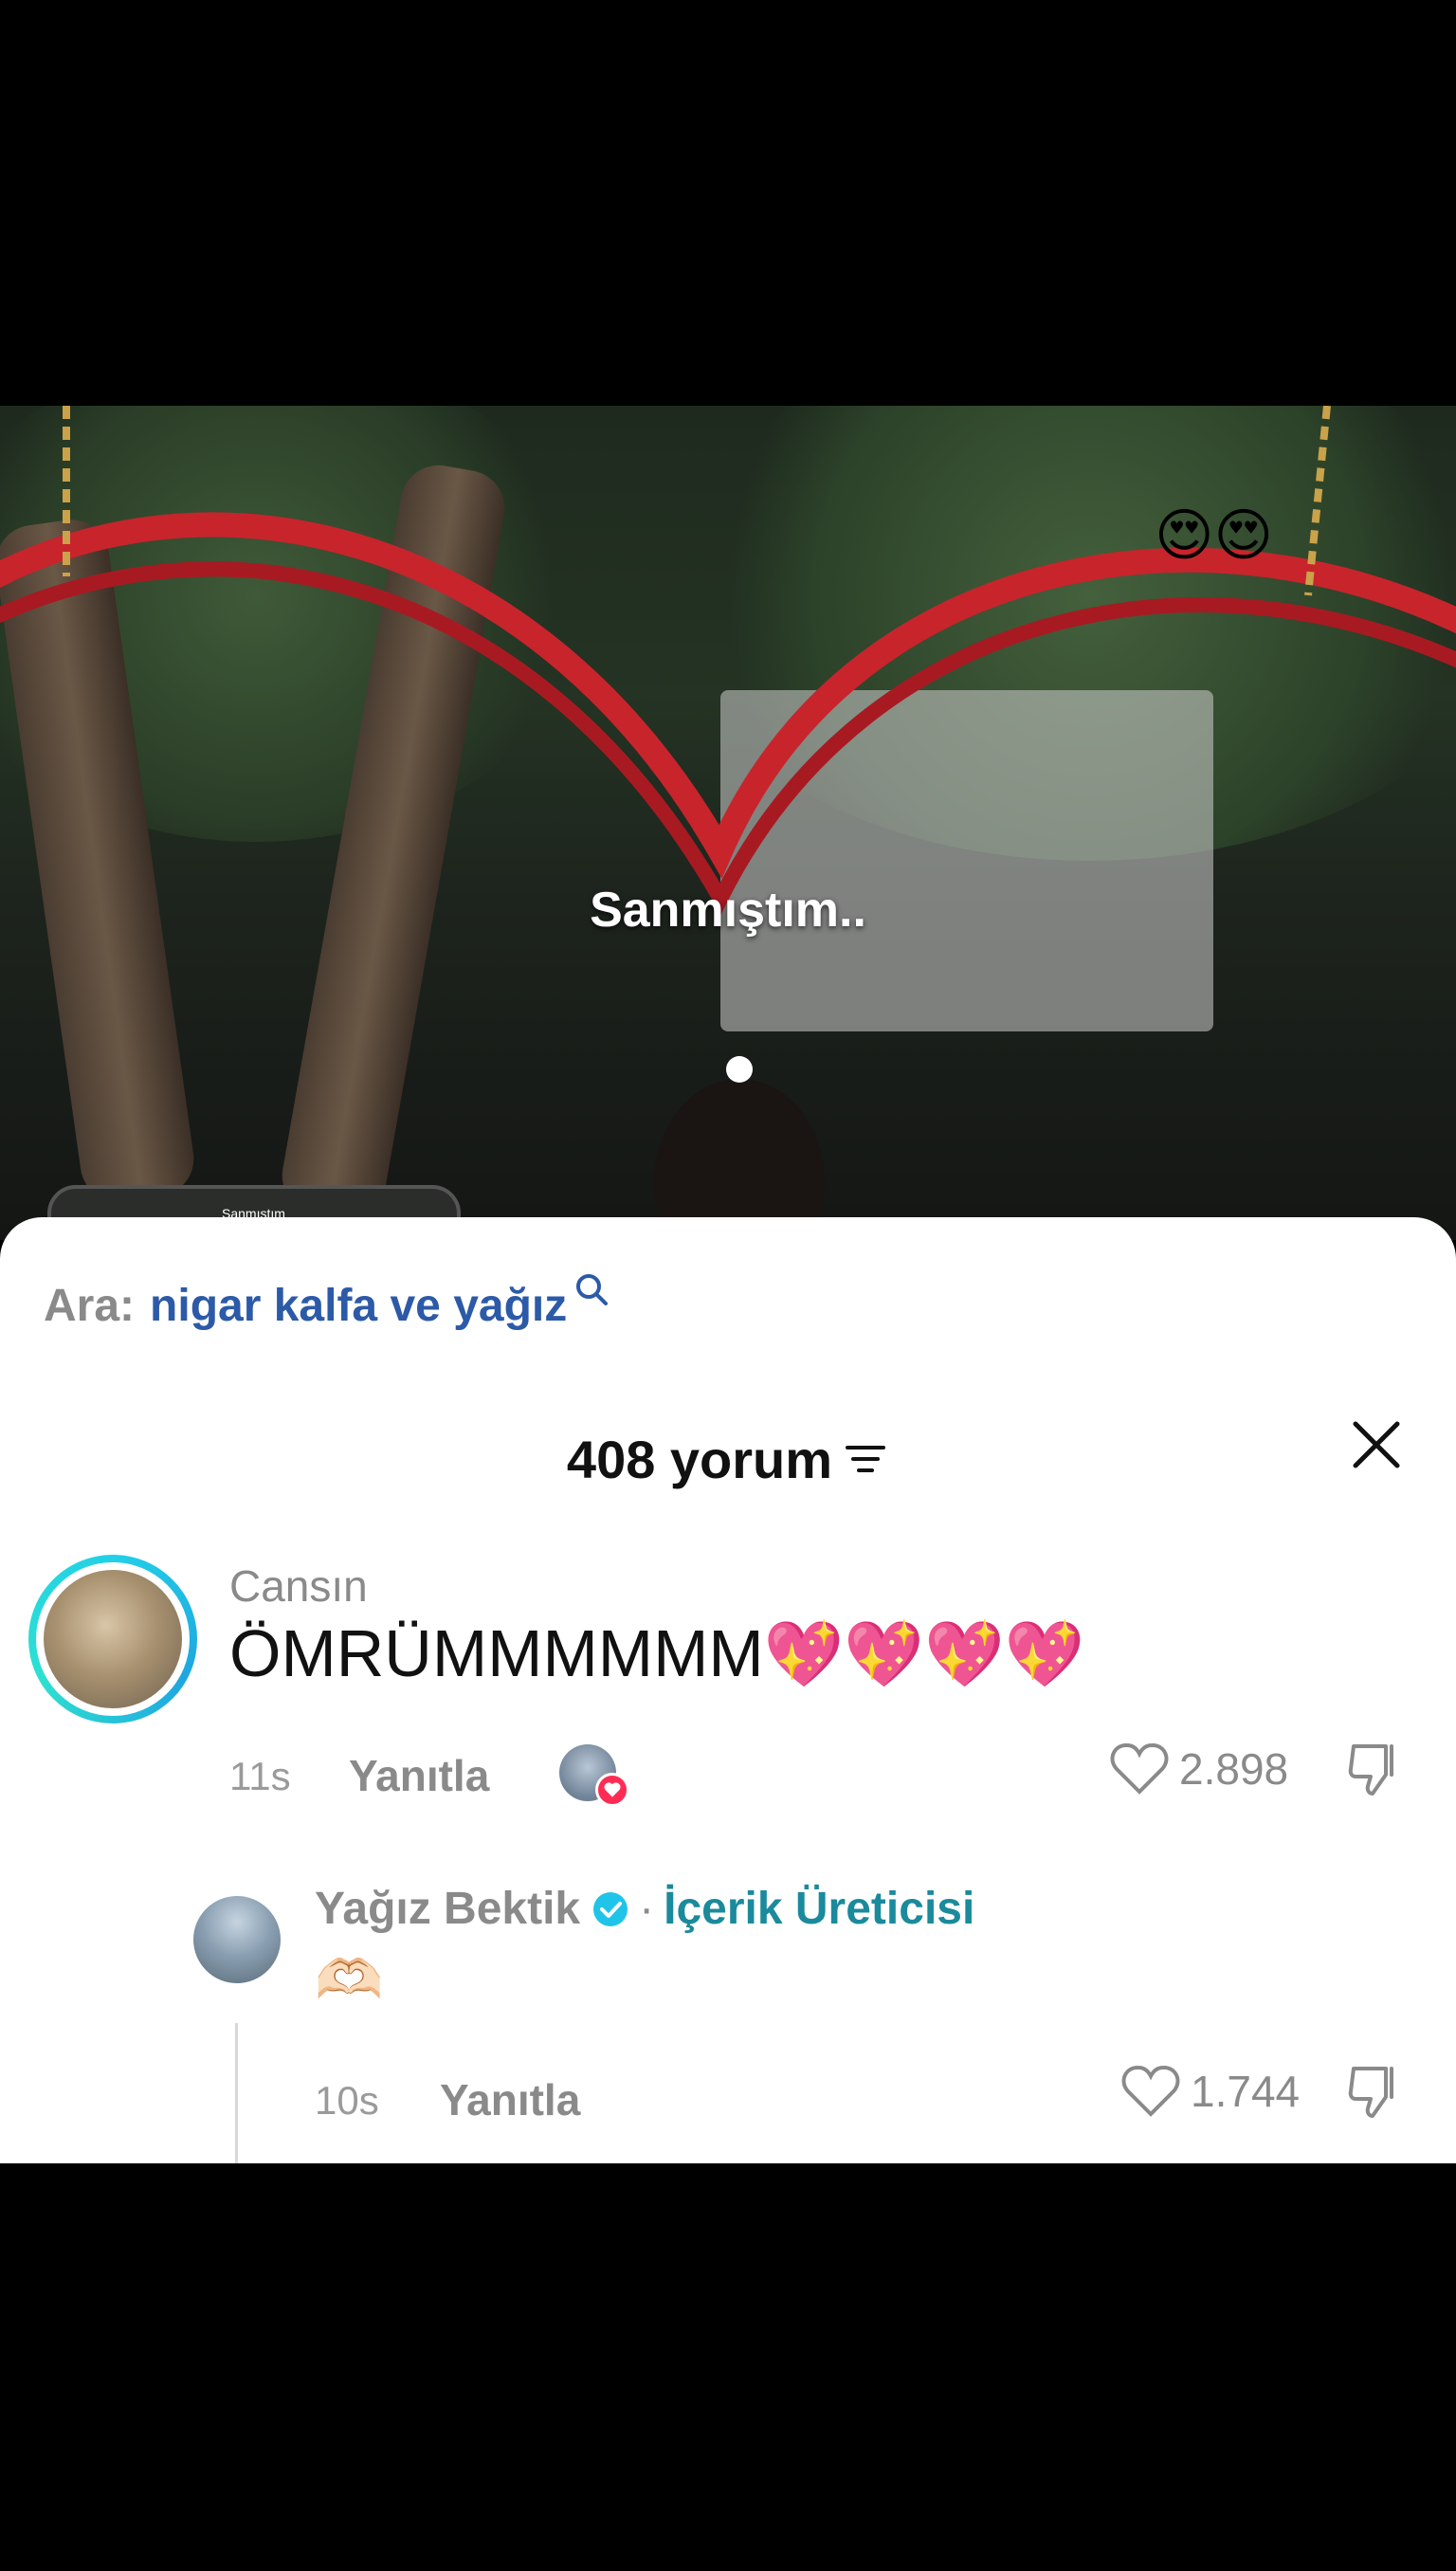 Image resolution: width=1456 pixels, height=2571 pixels. What do you see at coordinates (358, 1306) in the screenshot?
I see `search-term-link: nigar kalfa ve yağız` at bounding box center [358, 1306].